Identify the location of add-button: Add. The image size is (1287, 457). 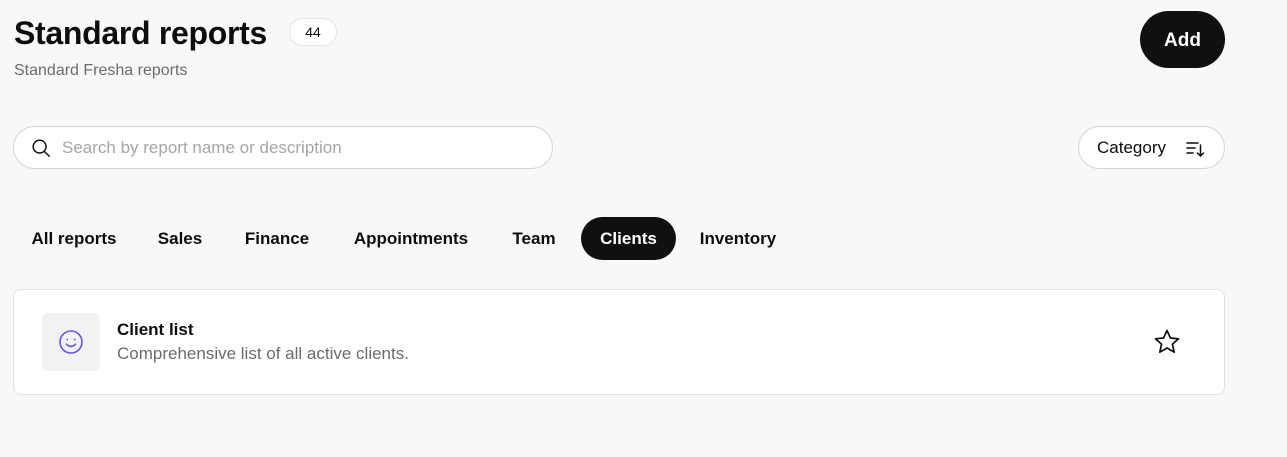
(1182, 39).